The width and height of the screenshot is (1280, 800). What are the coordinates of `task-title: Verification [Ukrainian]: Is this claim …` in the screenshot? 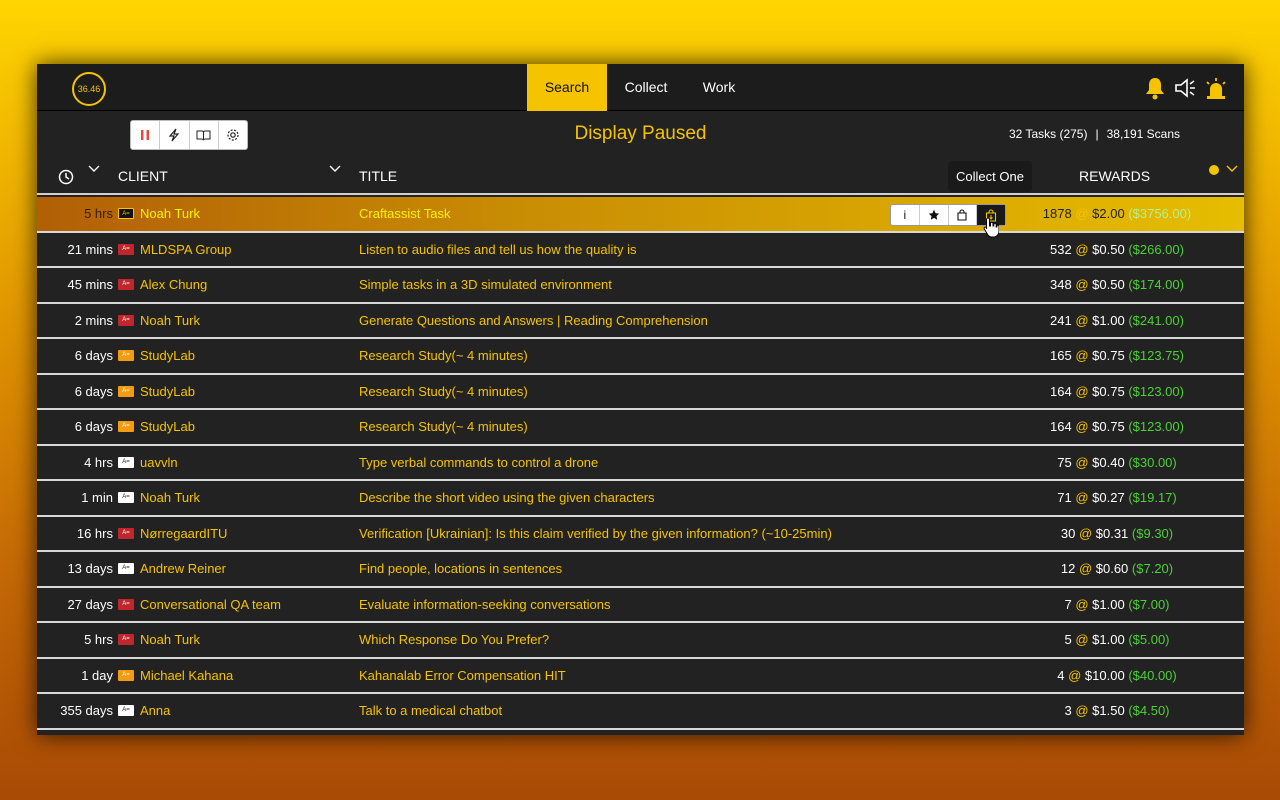 It's located at (595, 533).